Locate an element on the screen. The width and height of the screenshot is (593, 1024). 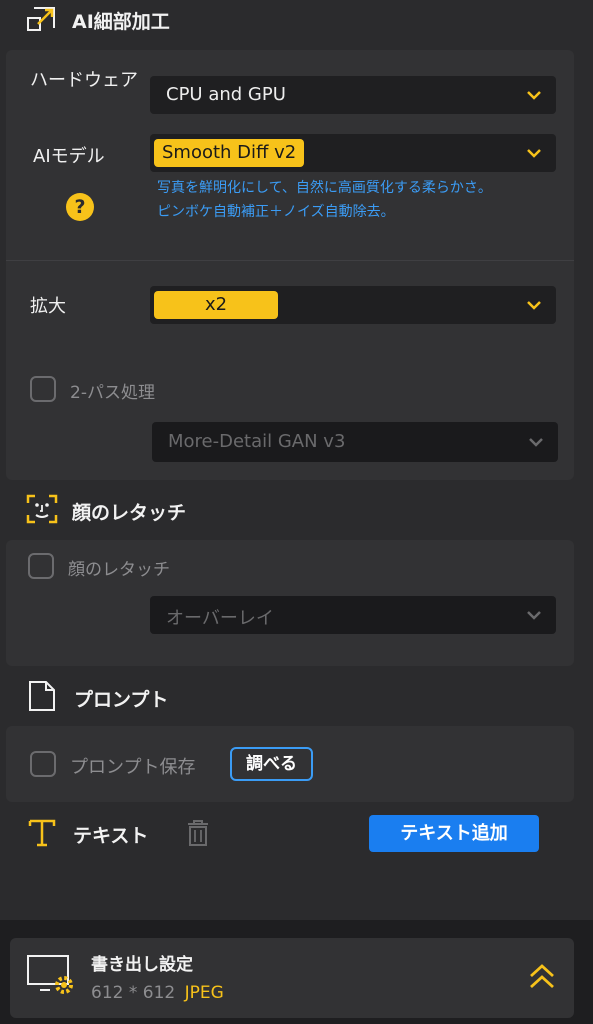
prompt-save-label: プロンプト保存 is located at coordinates (133, 767).